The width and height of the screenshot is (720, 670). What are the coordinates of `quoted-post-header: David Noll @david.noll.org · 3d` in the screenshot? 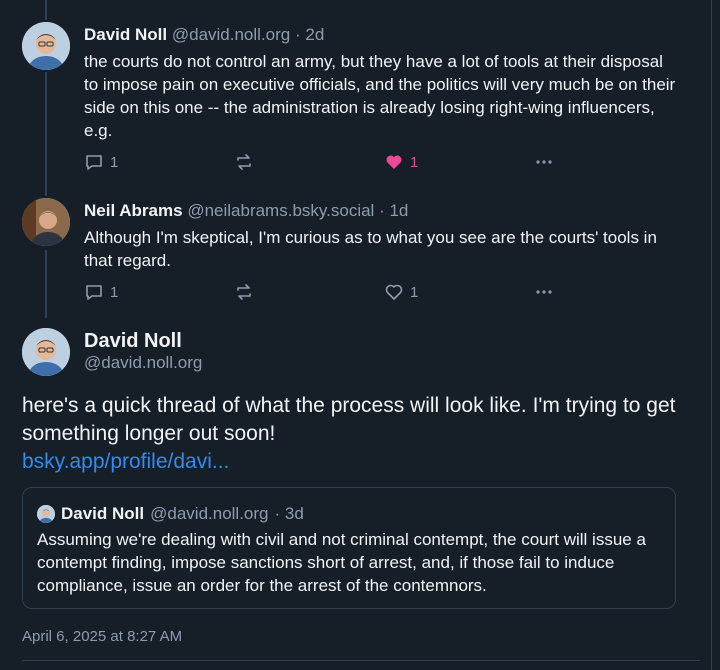 It's located at (170, 514).